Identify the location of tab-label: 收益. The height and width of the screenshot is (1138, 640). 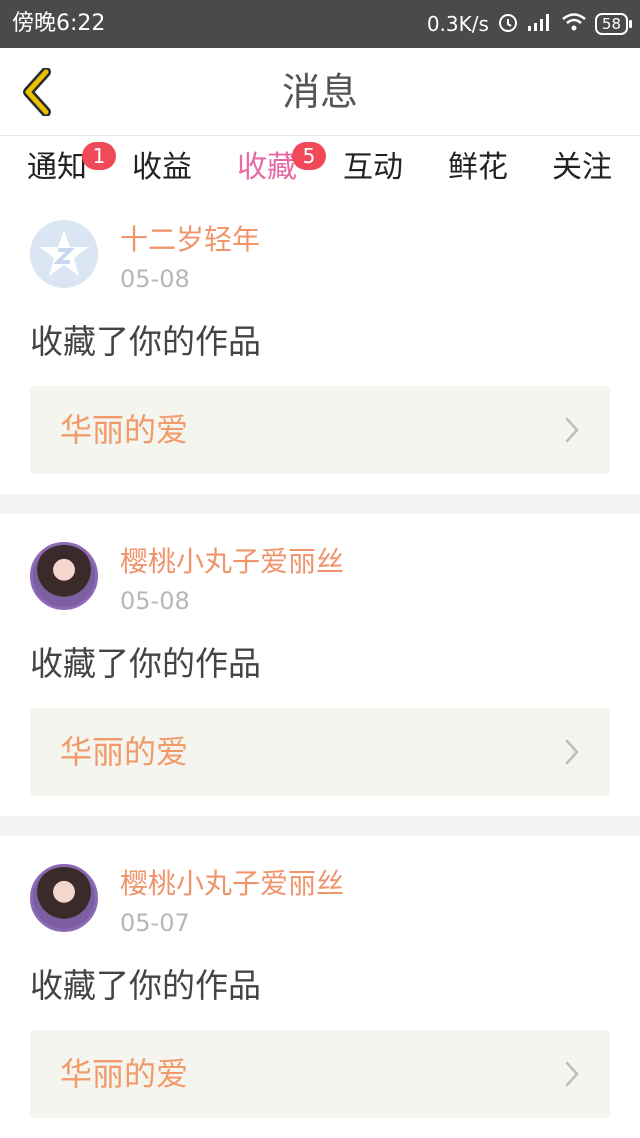
(162, 167).